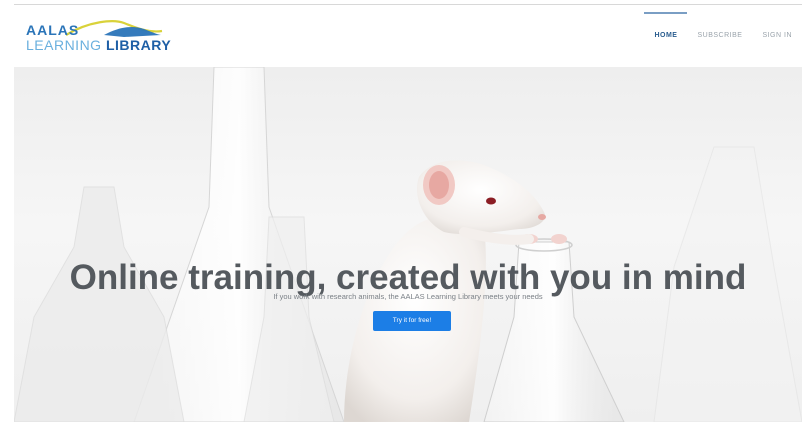 This screenshot has height=422, width=802. What do you see at coordinates (719, 36) in the screenshot?
I see `nav-subscribe-link: SUBSCRIBE` at bounding box center [719, 36].